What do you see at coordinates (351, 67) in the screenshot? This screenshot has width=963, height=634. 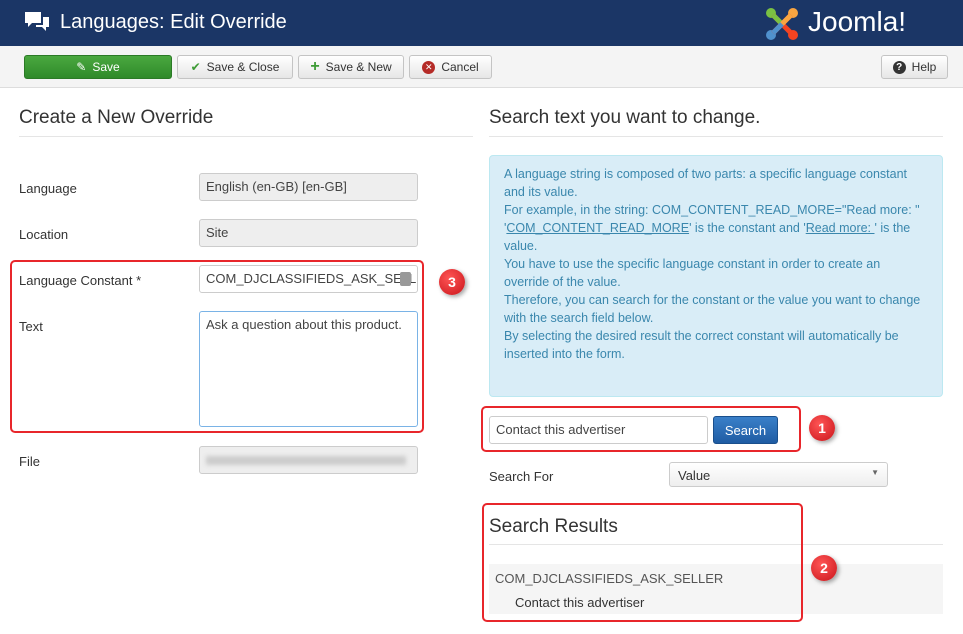 I see `save-new-button: + Save & New` at bounding box center [351, 67].